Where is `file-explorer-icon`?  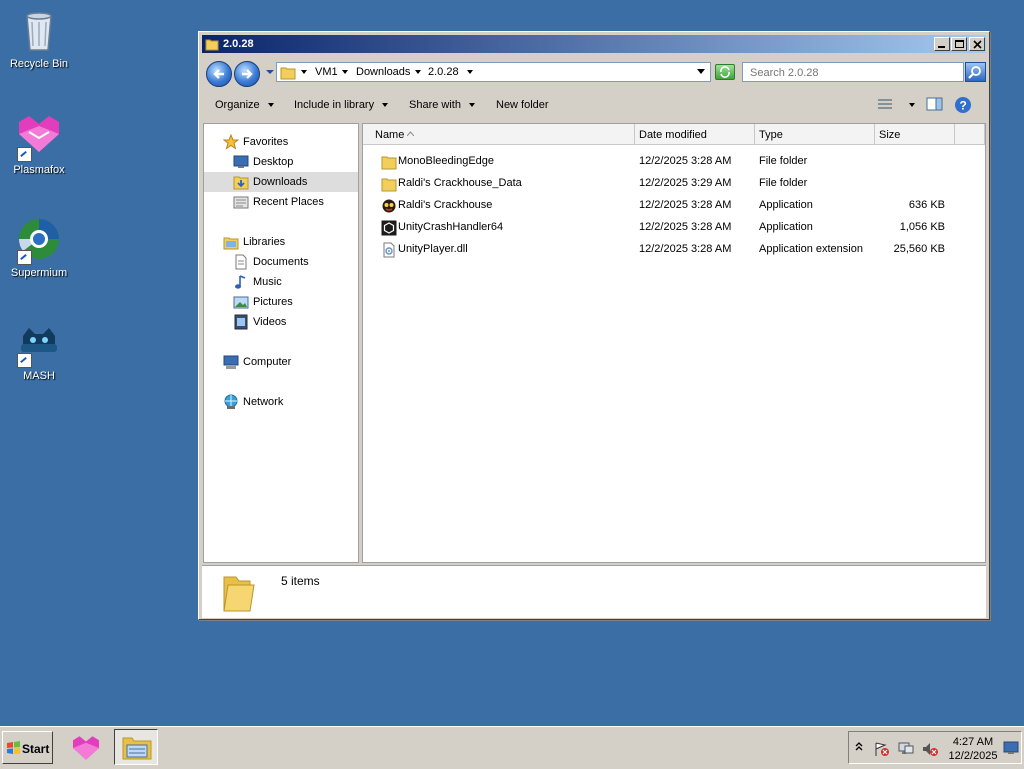 file-explorer-icon is located at coordinates (137, 748).